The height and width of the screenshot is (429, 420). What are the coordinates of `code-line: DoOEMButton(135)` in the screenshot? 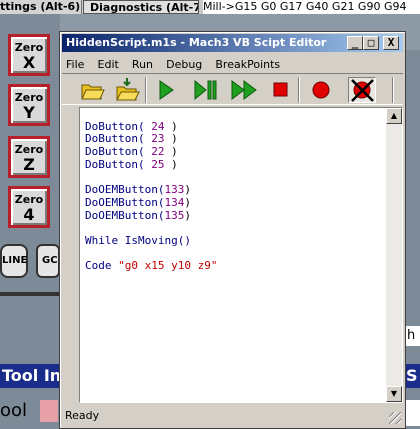 It's located at (138, 215).